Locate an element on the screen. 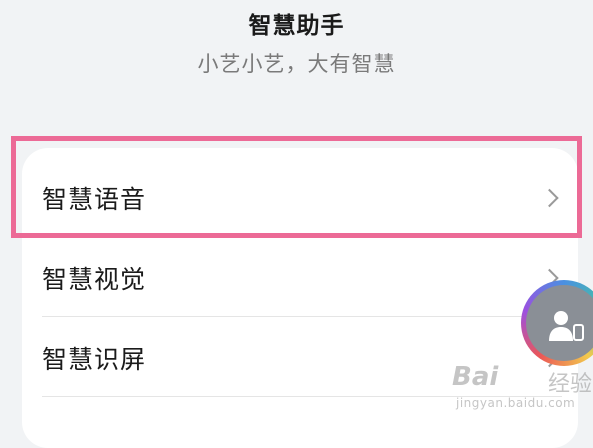 The height and width of the screenshot is (448, 593). divider is located at coordinates (302, 316).